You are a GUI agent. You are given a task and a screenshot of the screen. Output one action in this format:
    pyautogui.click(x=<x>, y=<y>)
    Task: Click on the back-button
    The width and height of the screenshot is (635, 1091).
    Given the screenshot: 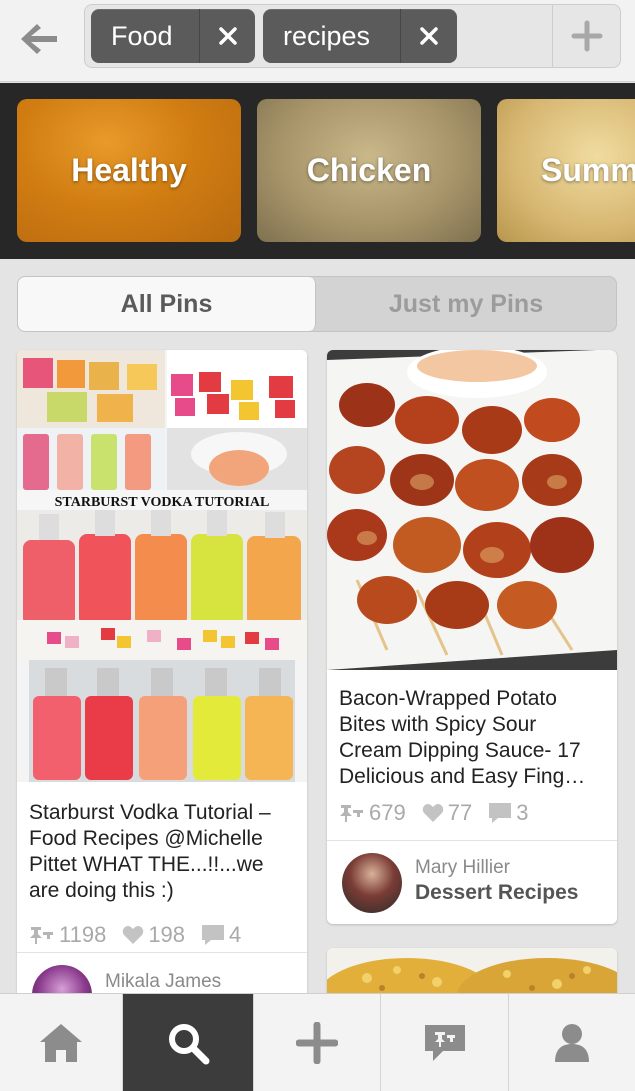 What is the action you would take?
    pyautogui.click(x=39, y=39)
    